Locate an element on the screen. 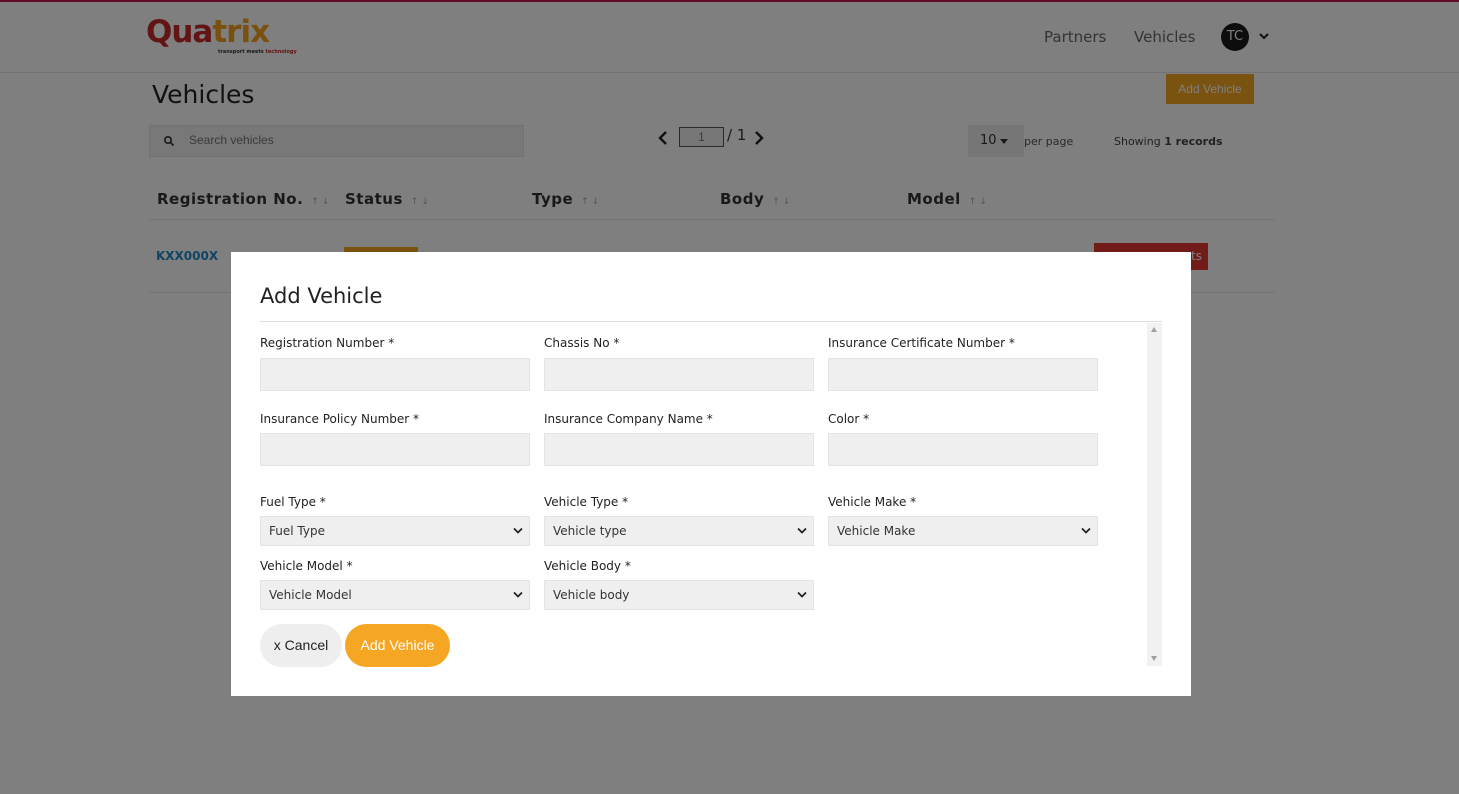 The width and height of the screenshot is (1459, 794). chassis-no-label: Chassis No * is located at coordinates (582, 343).